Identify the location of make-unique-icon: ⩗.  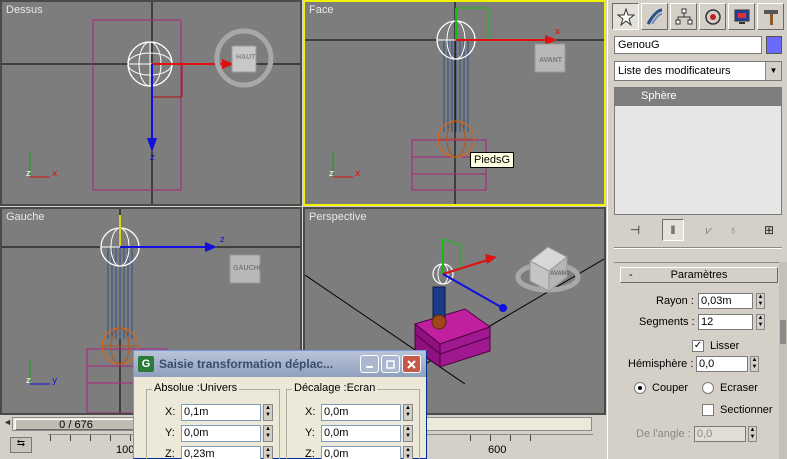
(709, 230).